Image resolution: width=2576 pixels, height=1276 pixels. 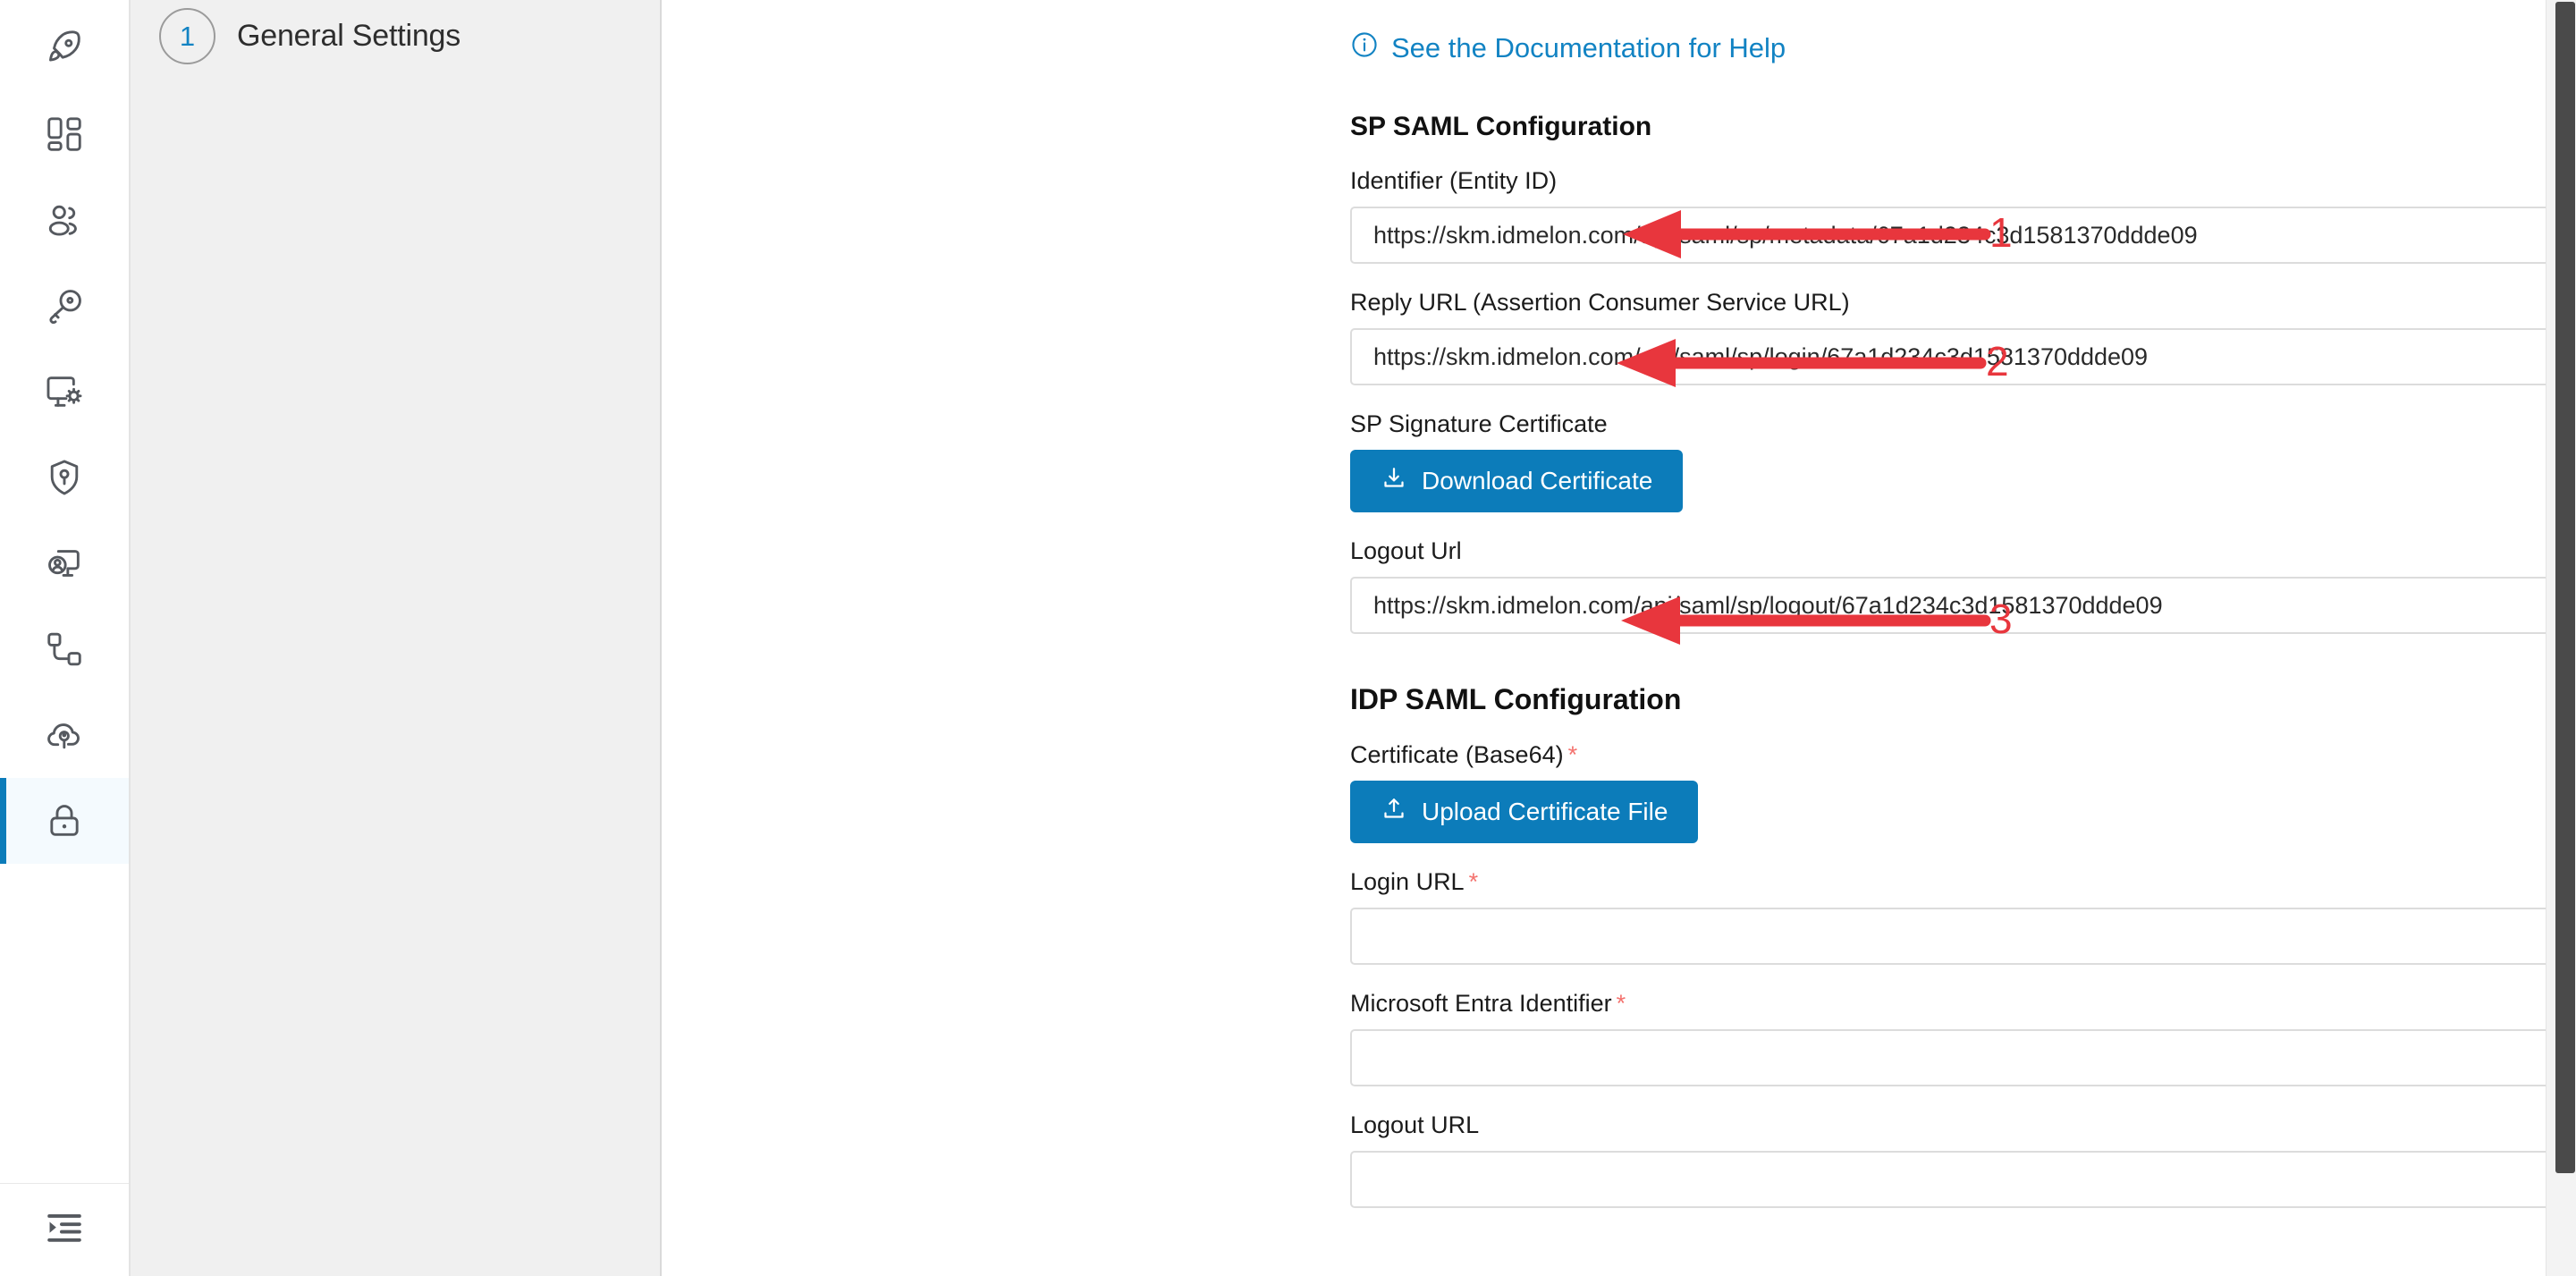 What do you see at coordinates (349, 35) in the screenshot?
I see `page-title: General Settings` at bounding box center [349, 35].